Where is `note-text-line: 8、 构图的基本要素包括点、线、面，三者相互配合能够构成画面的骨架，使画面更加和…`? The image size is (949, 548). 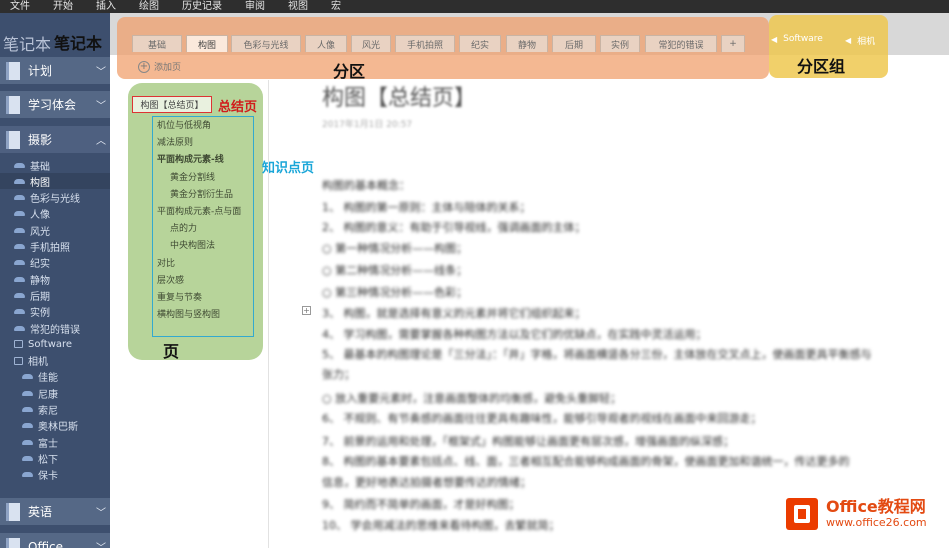
note-text-line: 8、 构图的基本要素包括点、线、面，三者相互配合能够构成画面的骨架，使画面更加和… is located at coordinates (586, 461).